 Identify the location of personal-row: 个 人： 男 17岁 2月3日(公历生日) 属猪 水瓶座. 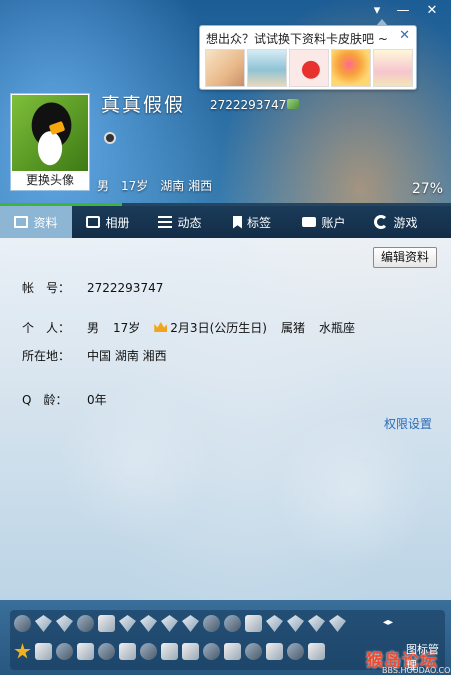
(188, 327).